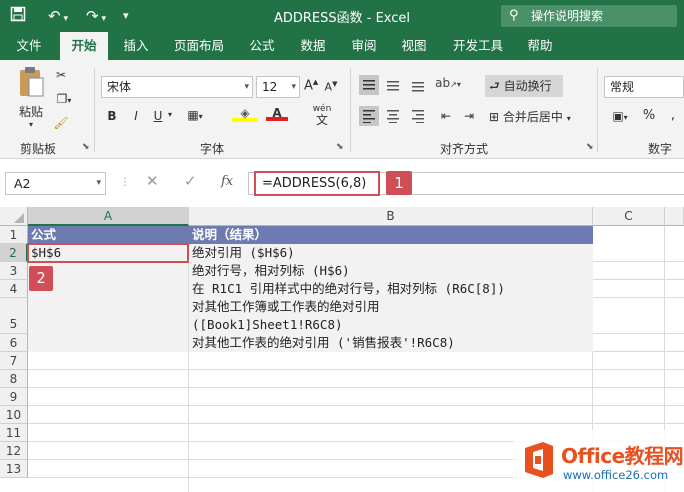  Describe the element at coordinates (414, 46) in the screenshot. I see `tab-view: 视图` at that location.